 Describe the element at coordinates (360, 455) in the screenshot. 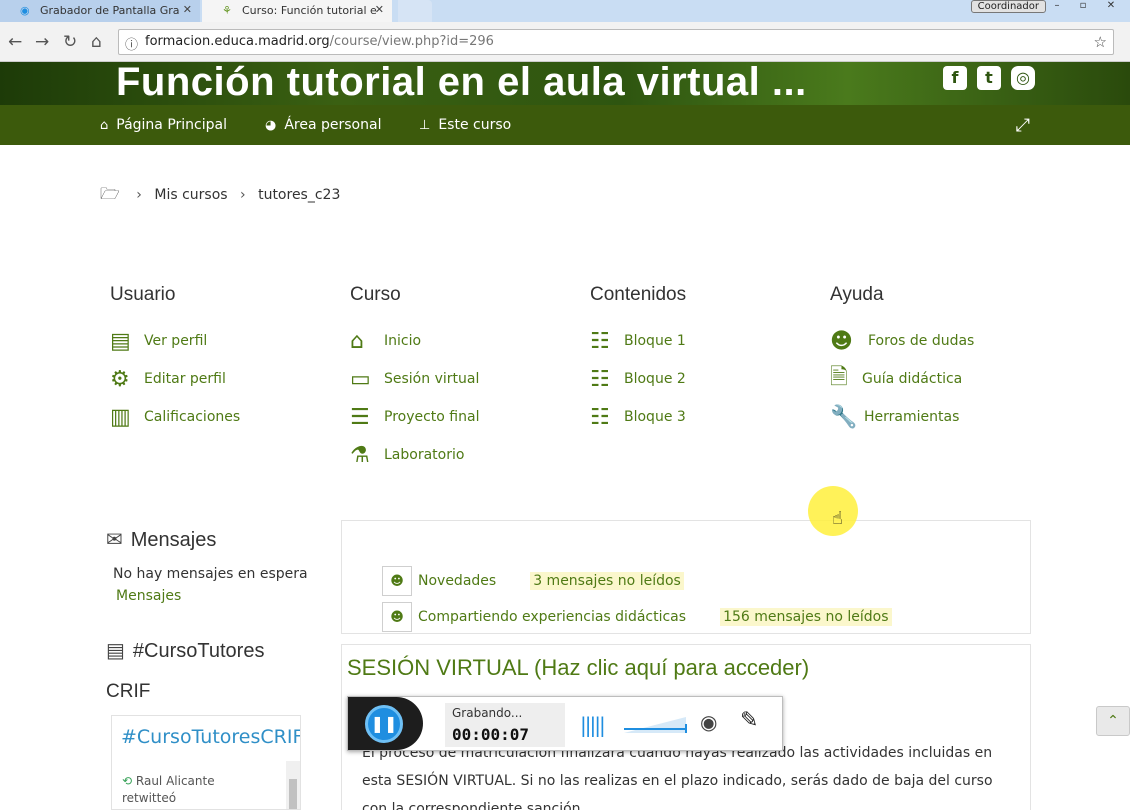

I see `flask-icon: ⚗` at that location.